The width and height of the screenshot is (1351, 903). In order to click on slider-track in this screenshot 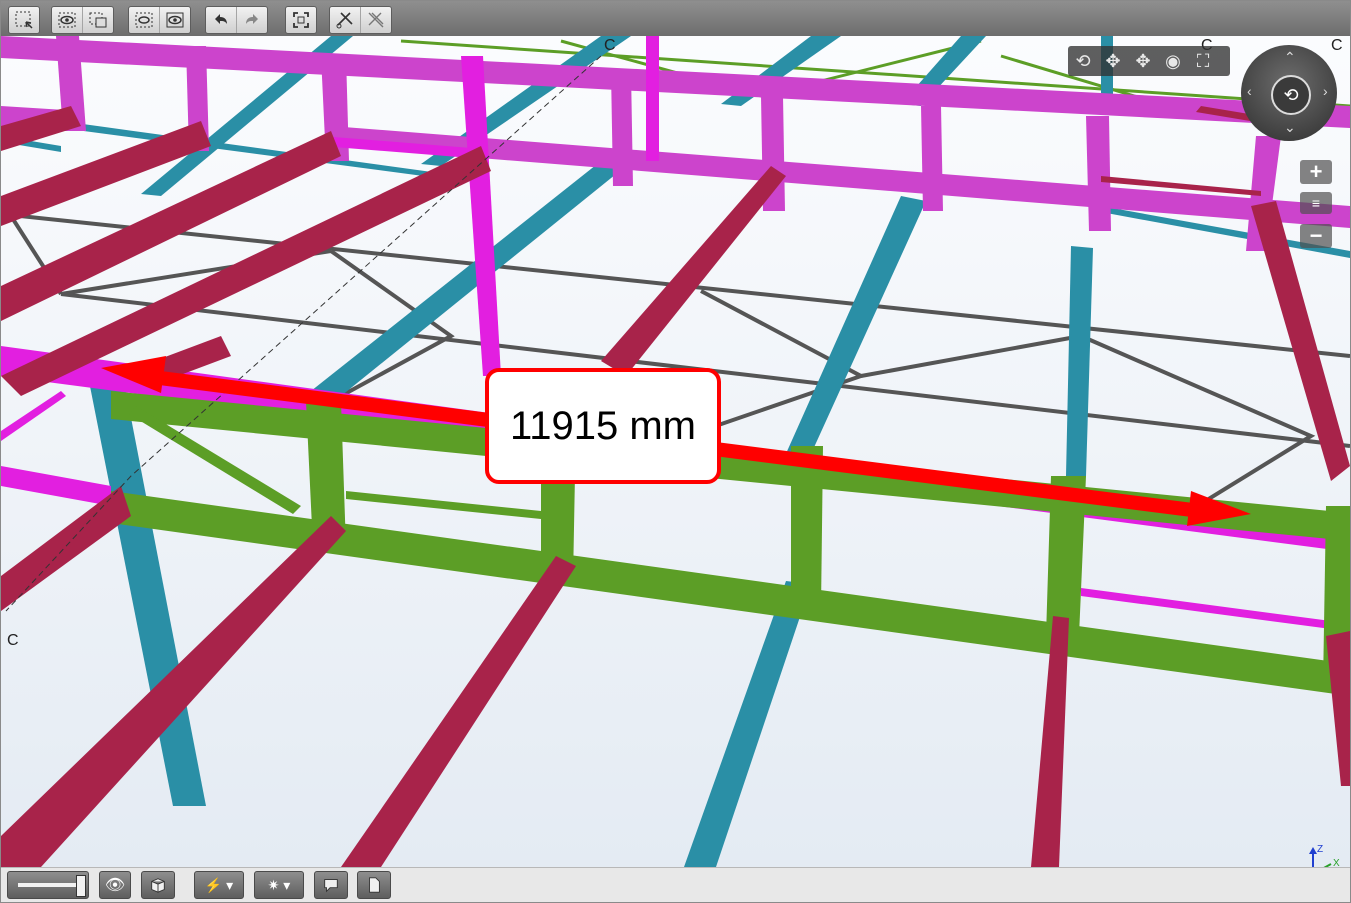, I will do `click(49, 885)`.